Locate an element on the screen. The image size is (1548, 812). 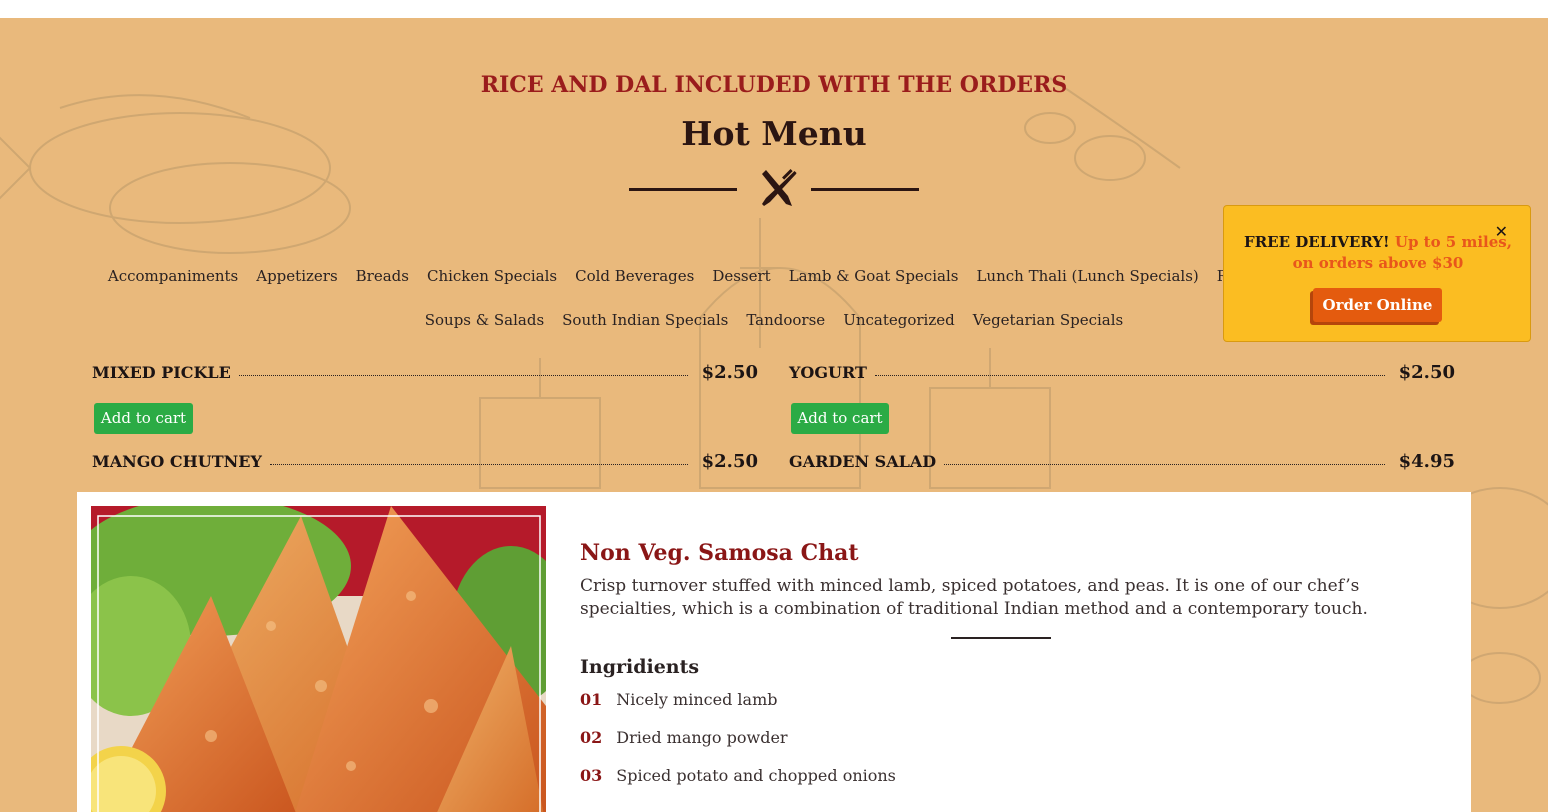
menu-item-name: YOGURT is located at coordinates (828, 372).